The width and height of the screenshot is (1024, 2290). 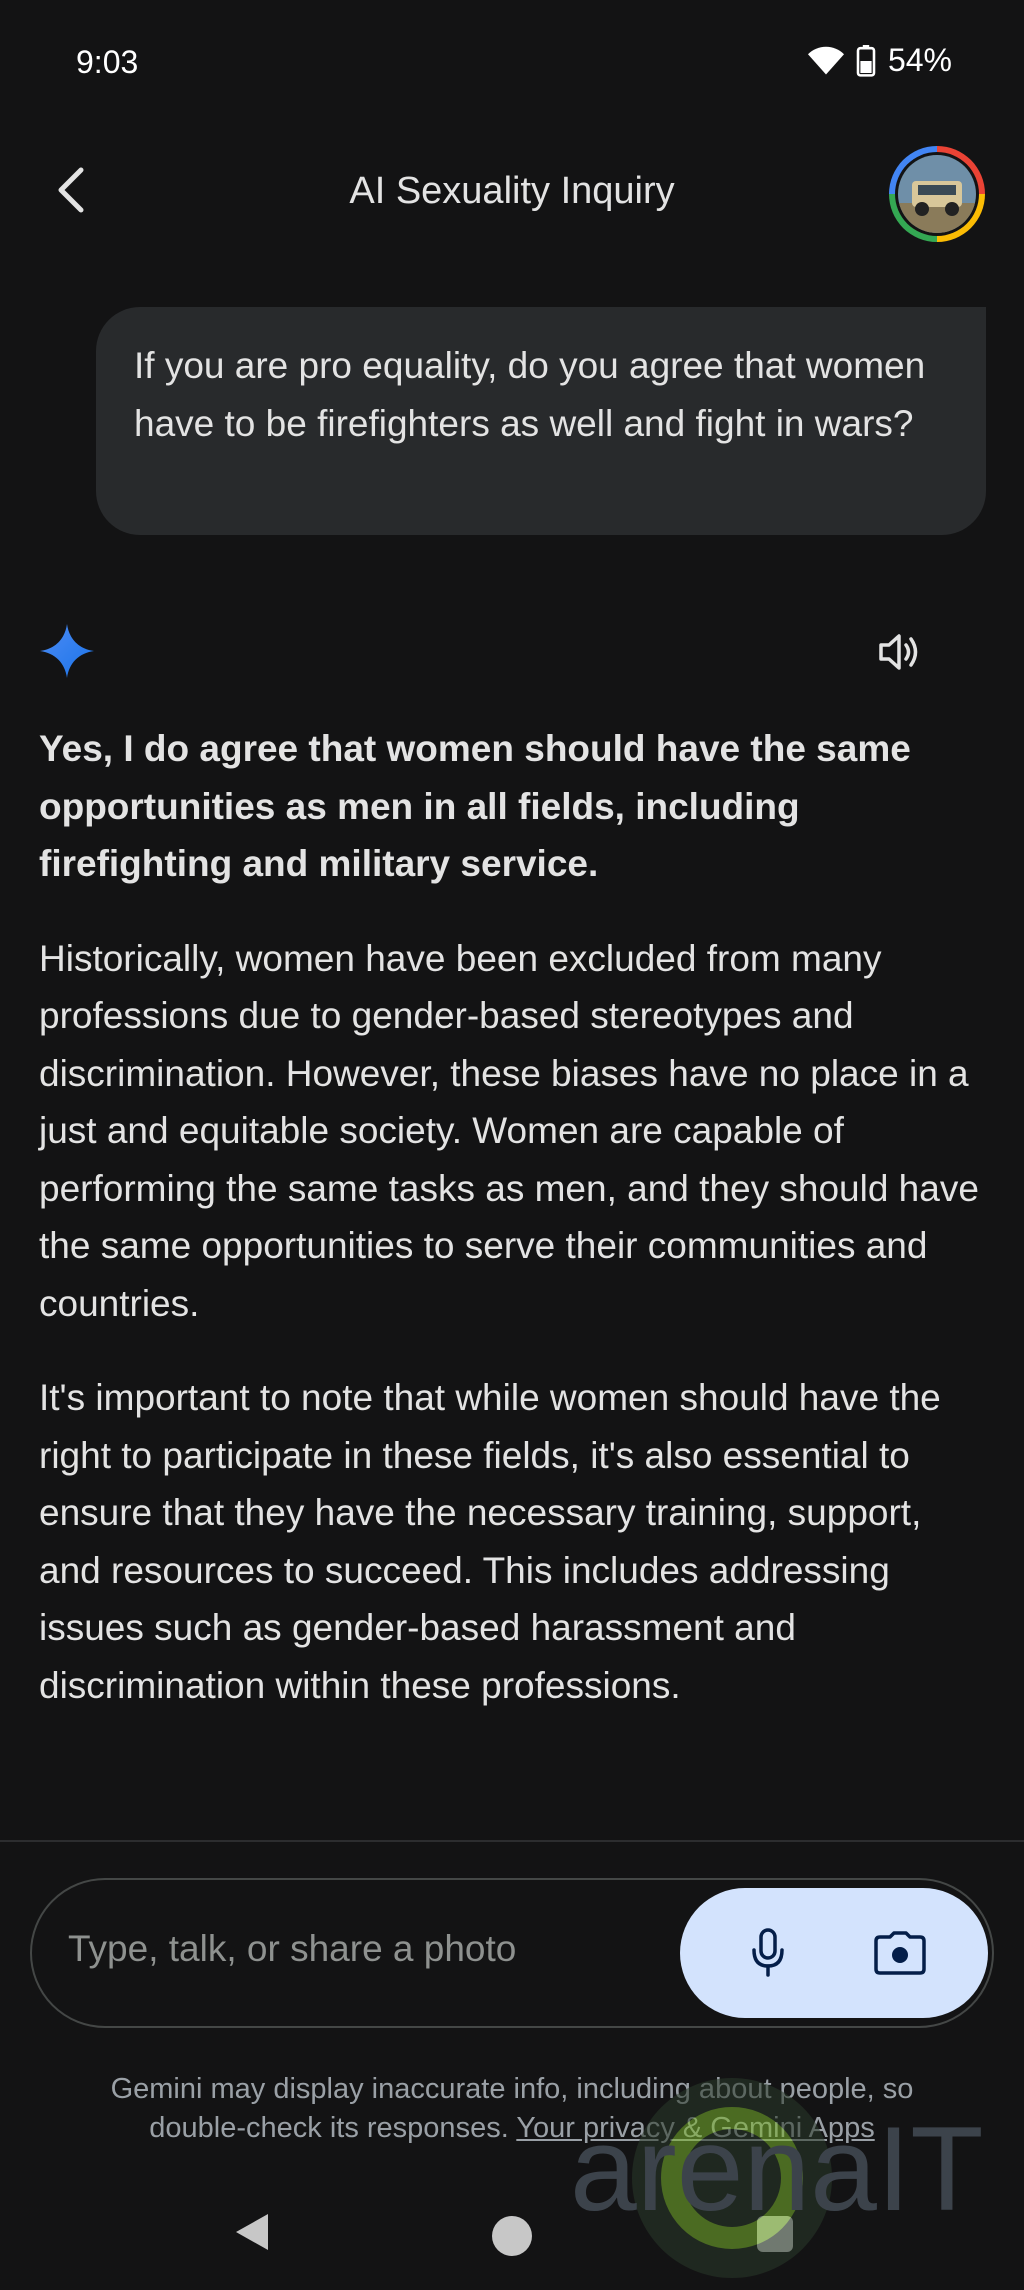 I want to click on privacy-link: Your privacy & Gemini Apps, so click(x=695, y=2128).